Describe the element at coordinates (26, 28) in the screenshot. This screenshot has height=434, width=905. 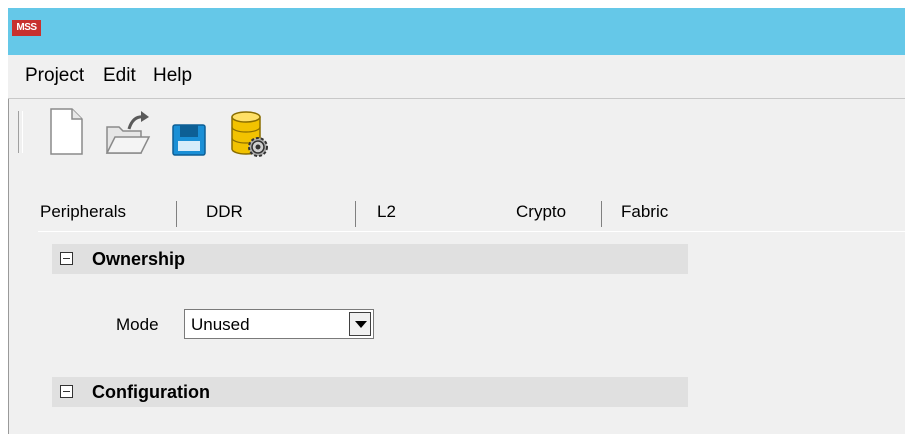
I see `app-icon: MSS` at that location.